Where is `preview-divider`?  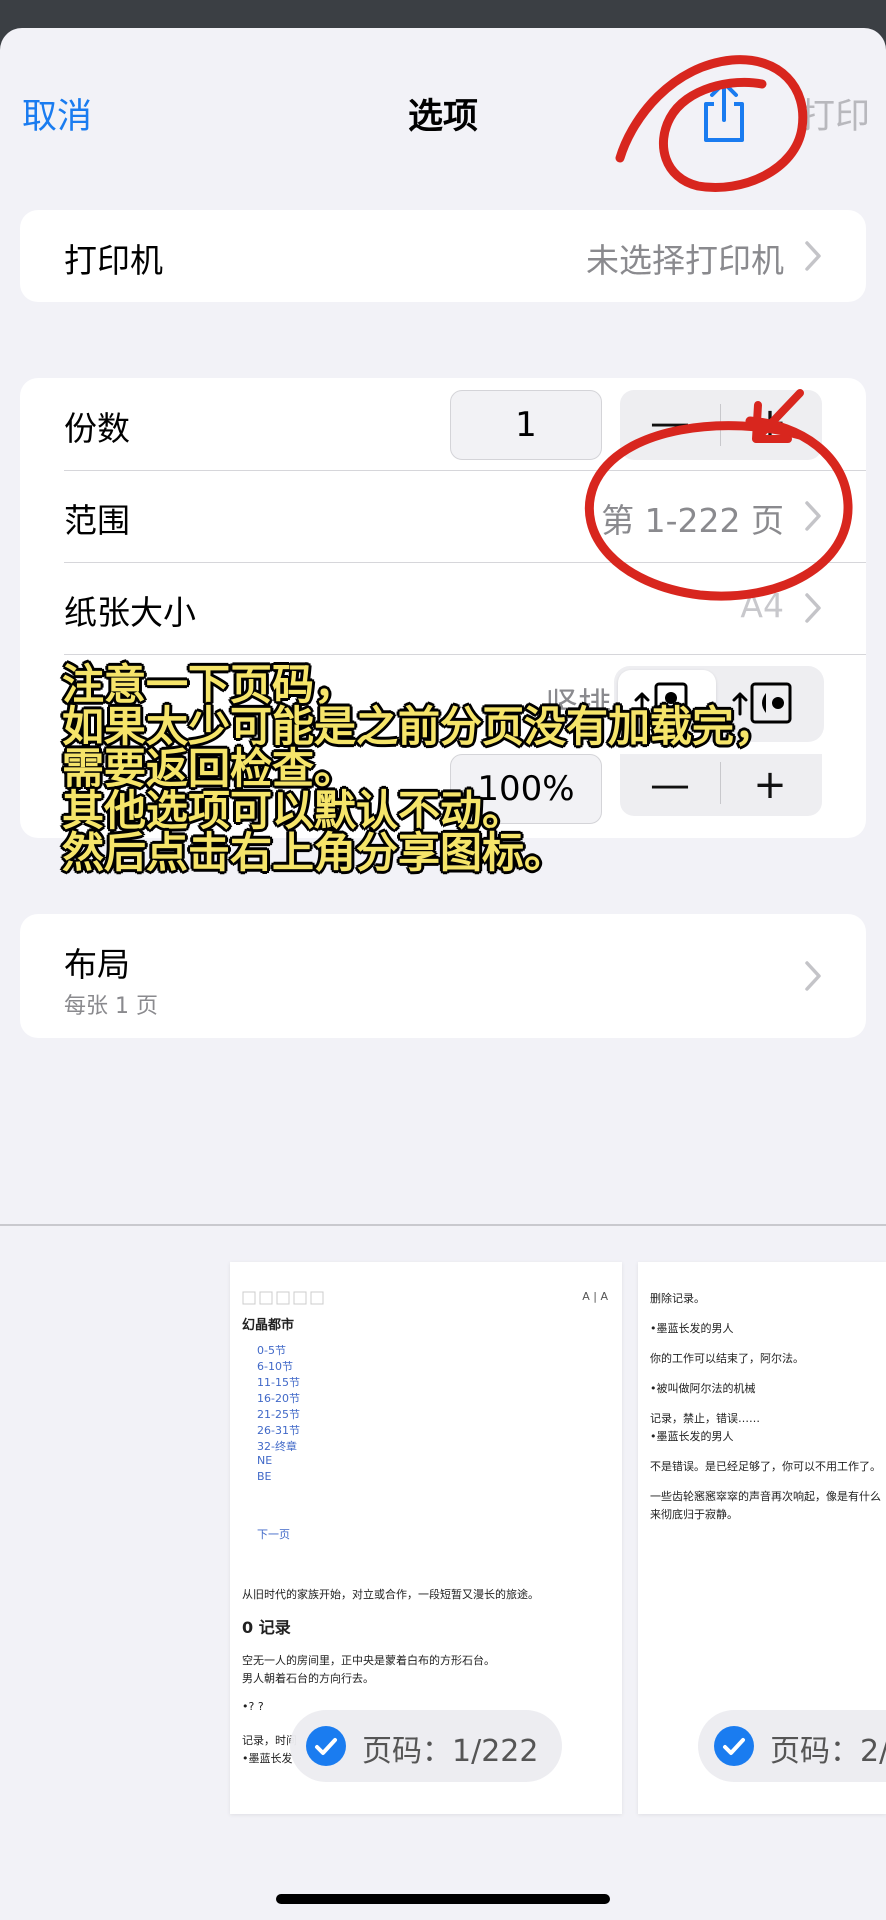 preview-divider is located at coordinates (443, 1225).